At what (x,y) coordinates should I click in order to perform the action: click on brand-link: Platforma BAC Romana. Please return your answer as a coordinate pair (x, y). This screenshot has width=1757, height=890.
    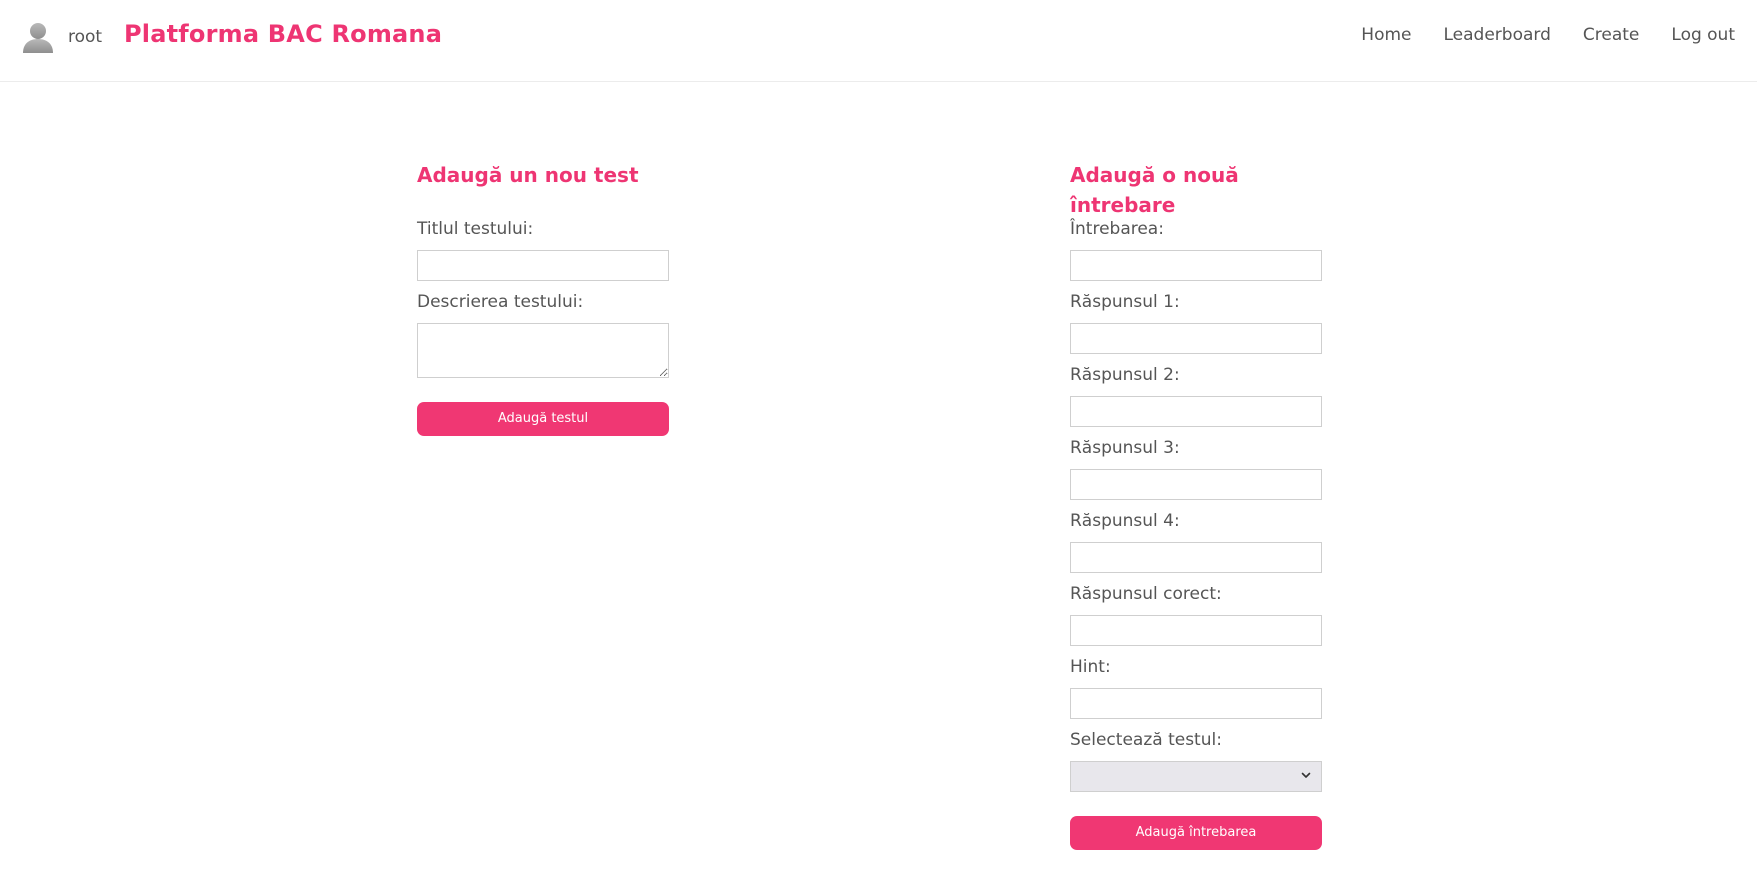
    Looking at the image, I should click on (283, 34).